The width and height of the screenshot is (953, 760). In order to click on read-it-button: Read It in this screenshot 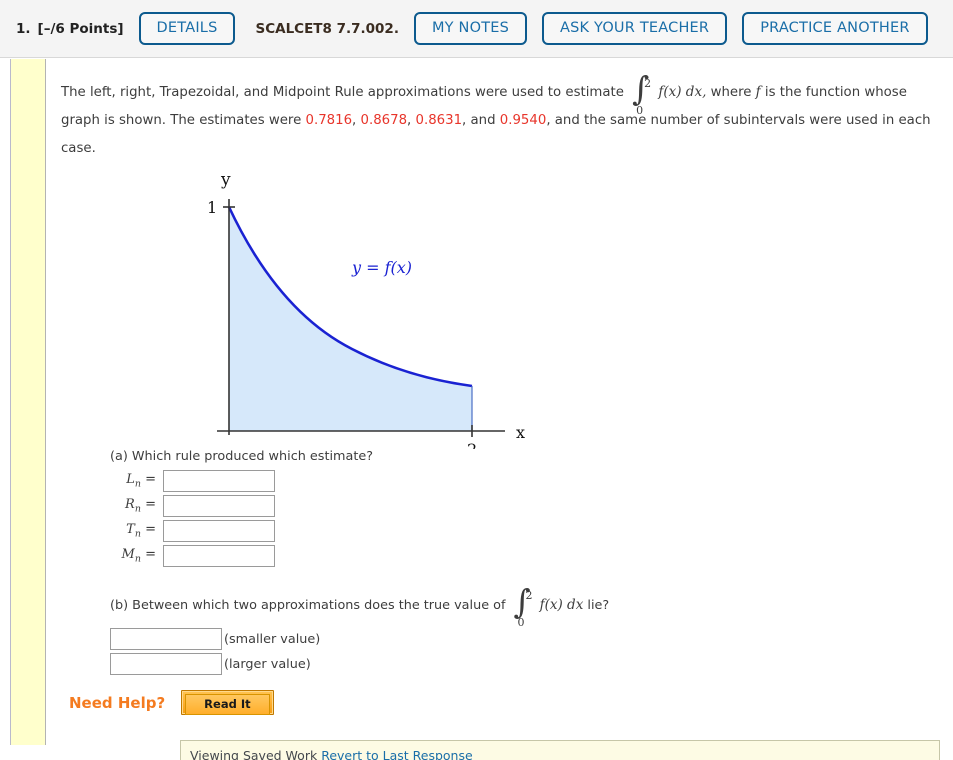, I will do `click(227, 702)`.